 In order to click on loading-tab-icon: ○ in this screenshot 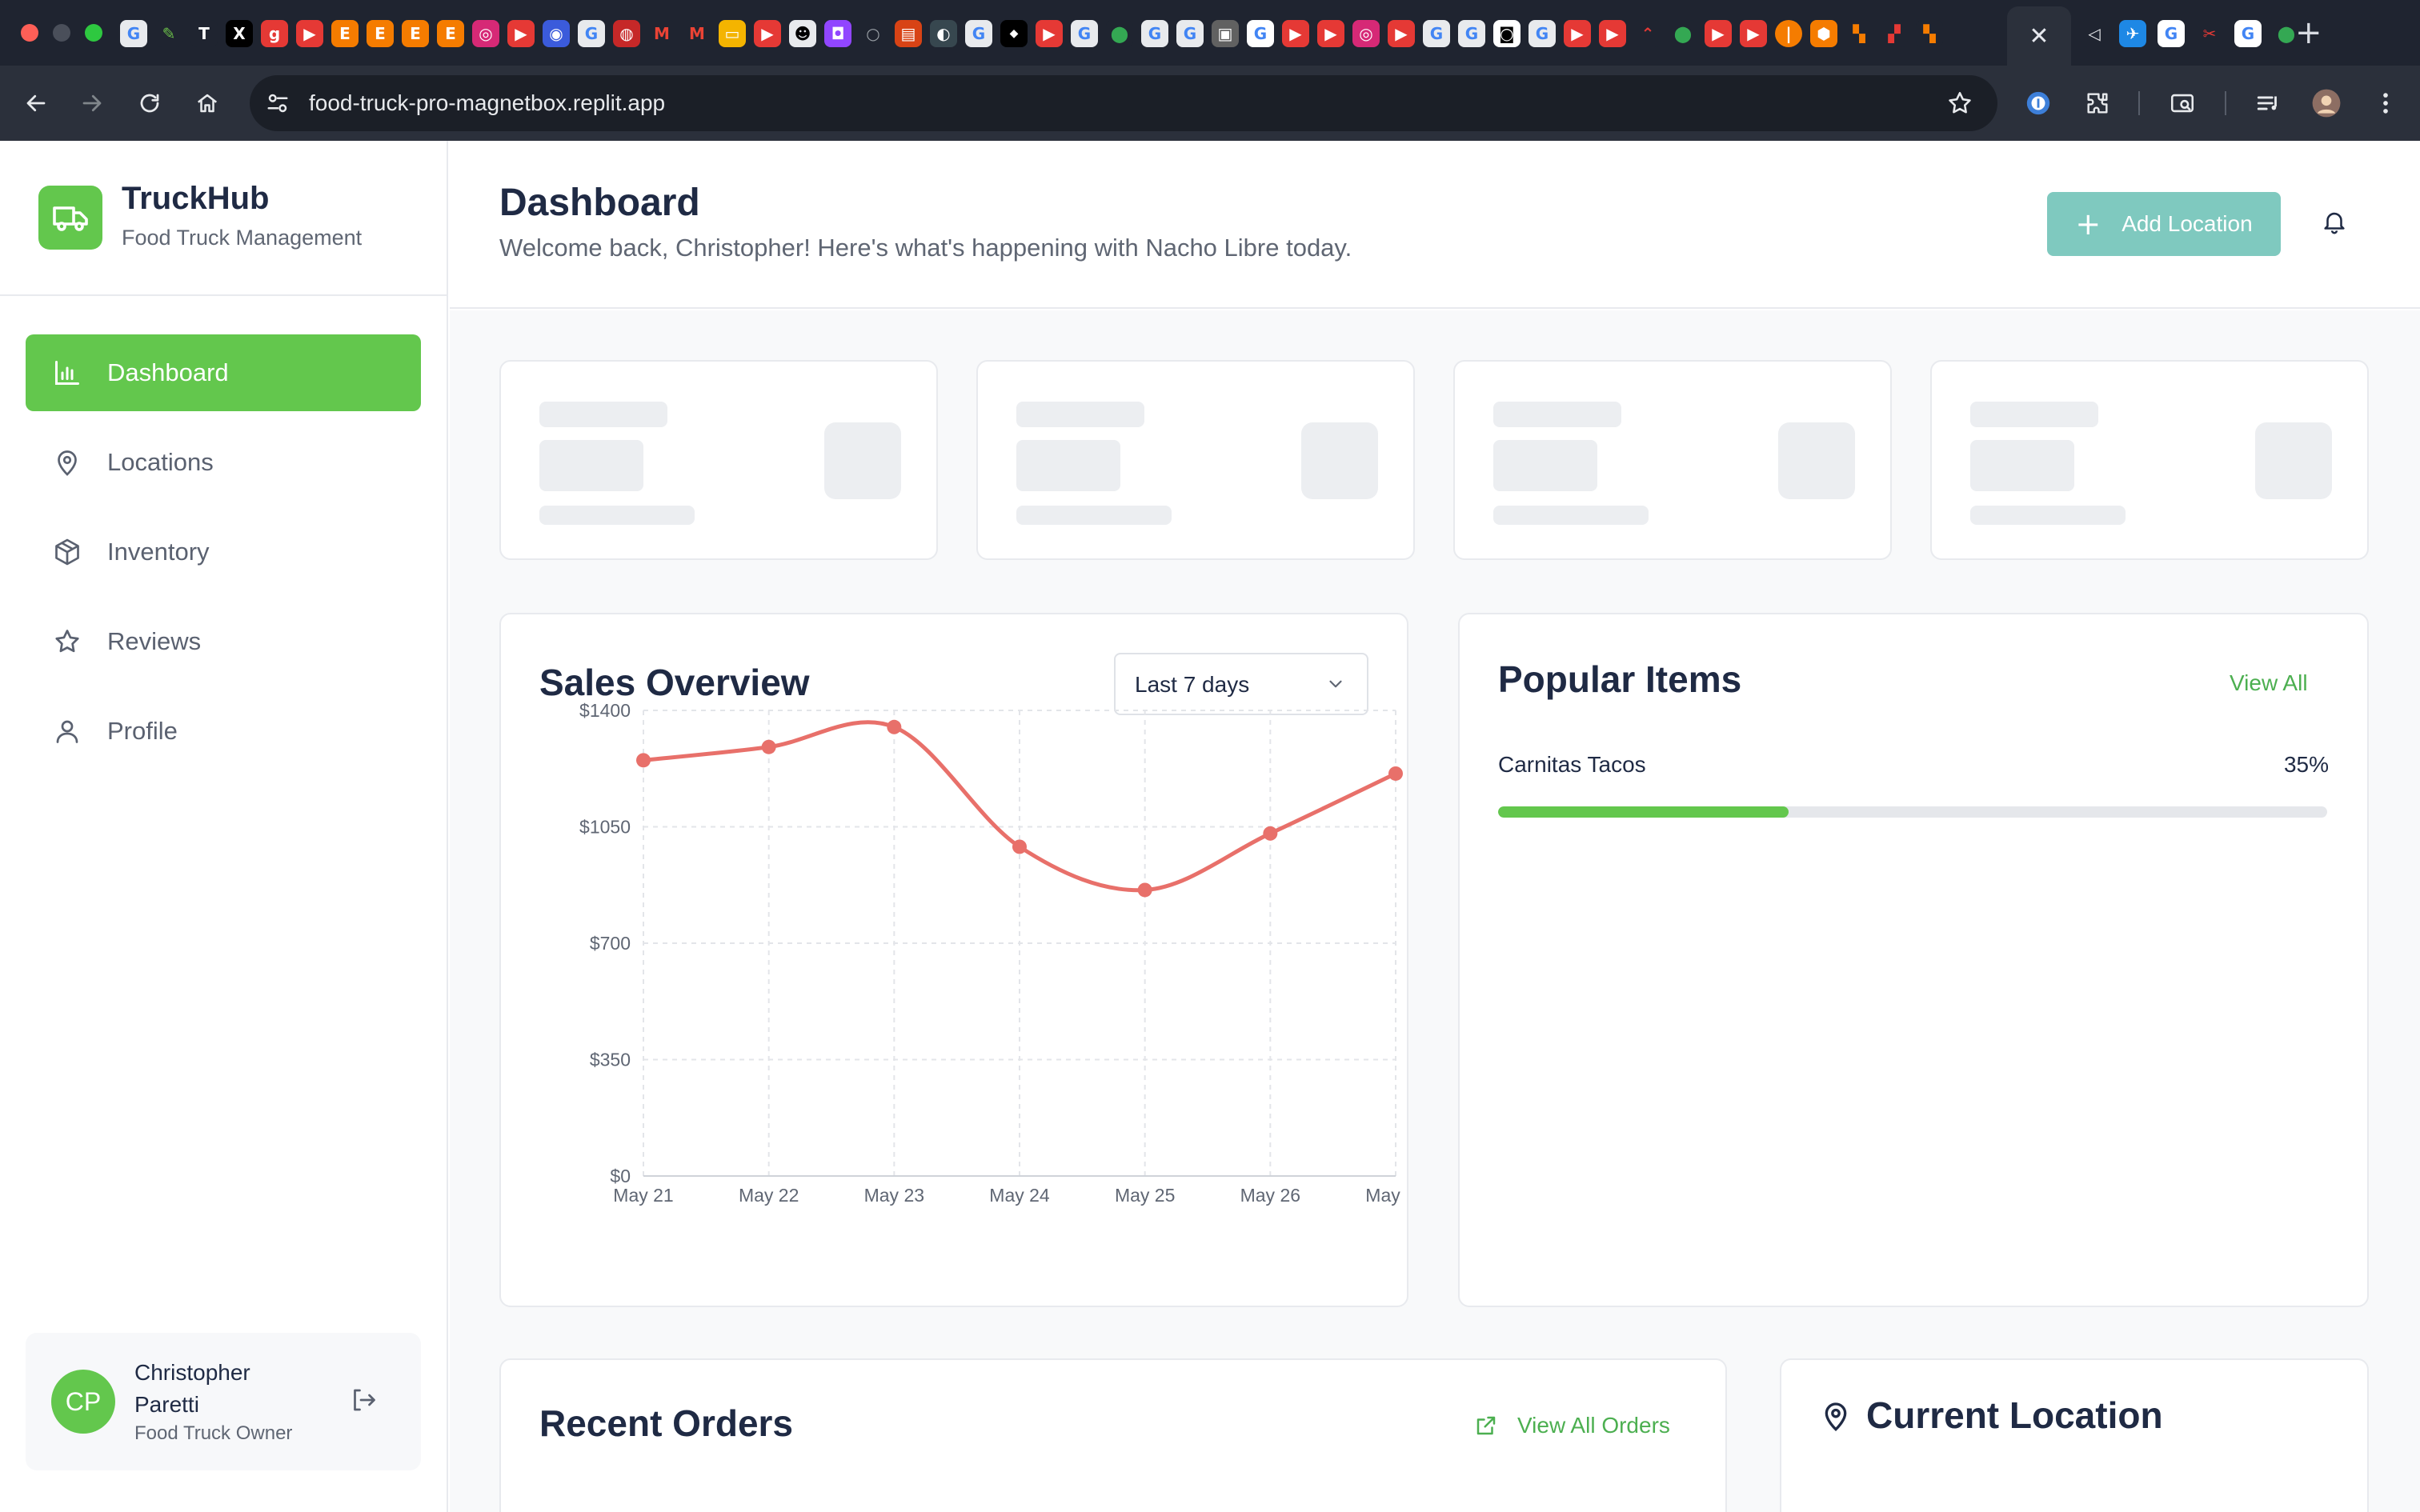, I will do `click(873, 33)`.